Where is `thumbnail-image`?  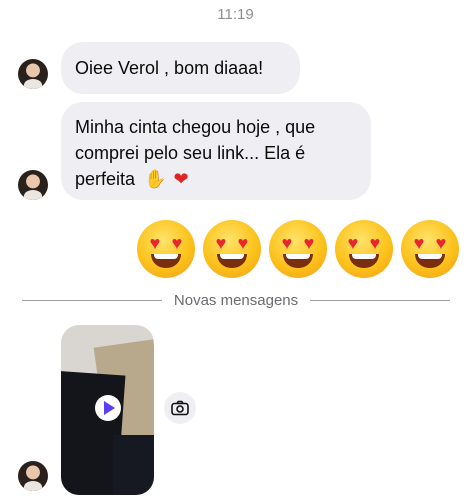 thumbnail-image is located at coordinates (133, 465).